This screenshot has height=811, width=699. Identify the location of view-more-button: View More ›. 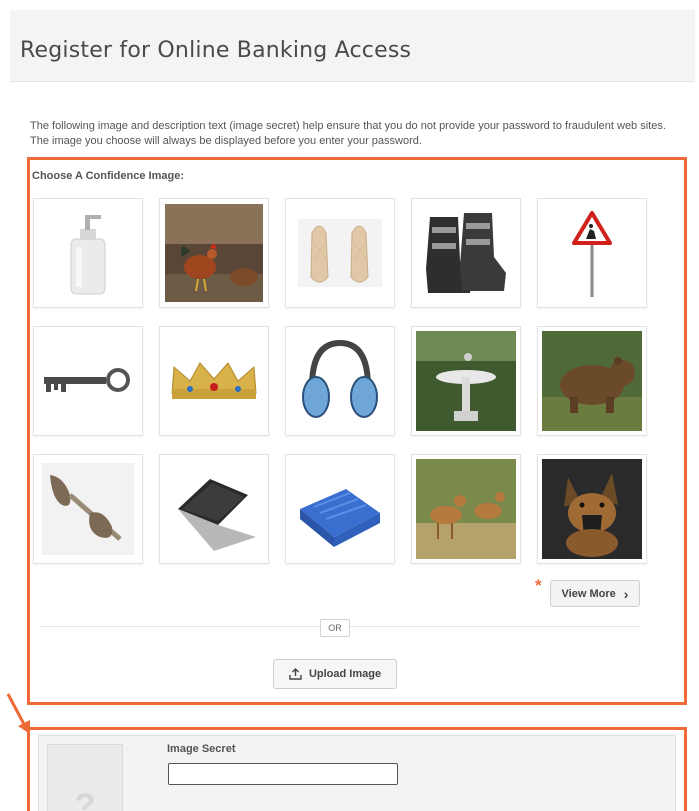
(595, 593).